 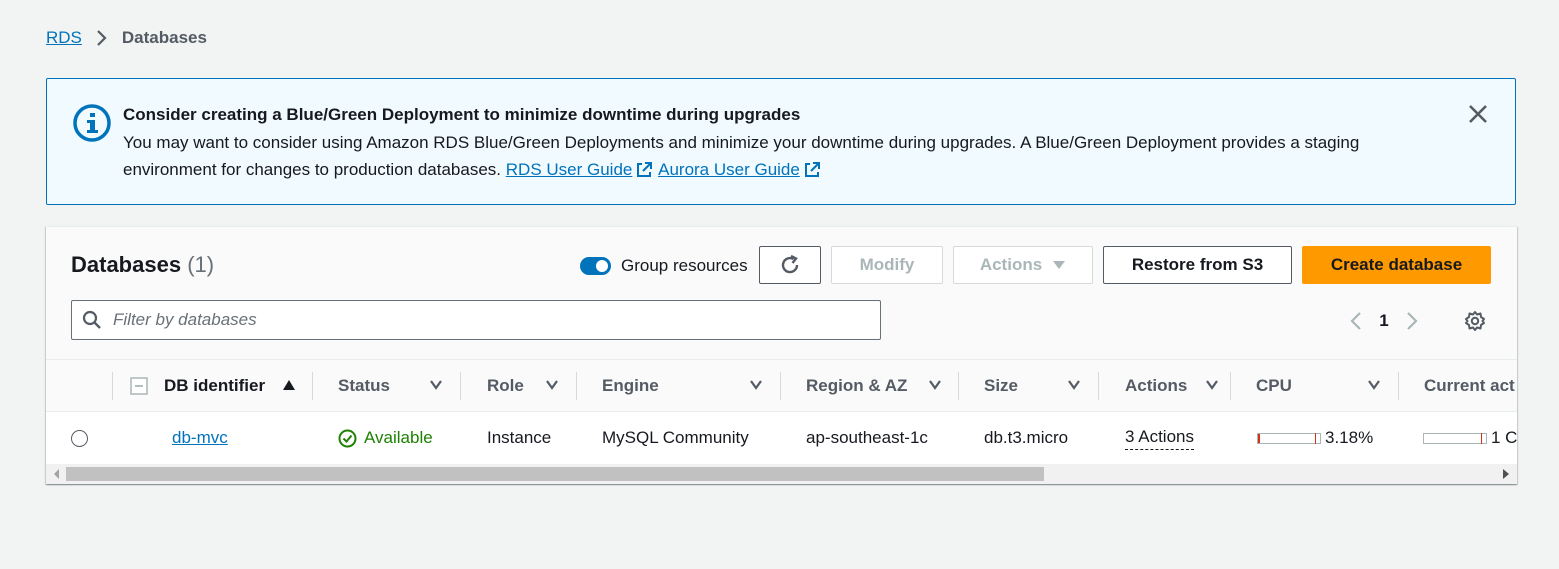 I want to click on refresh-icon, so click(x=790, y=264).